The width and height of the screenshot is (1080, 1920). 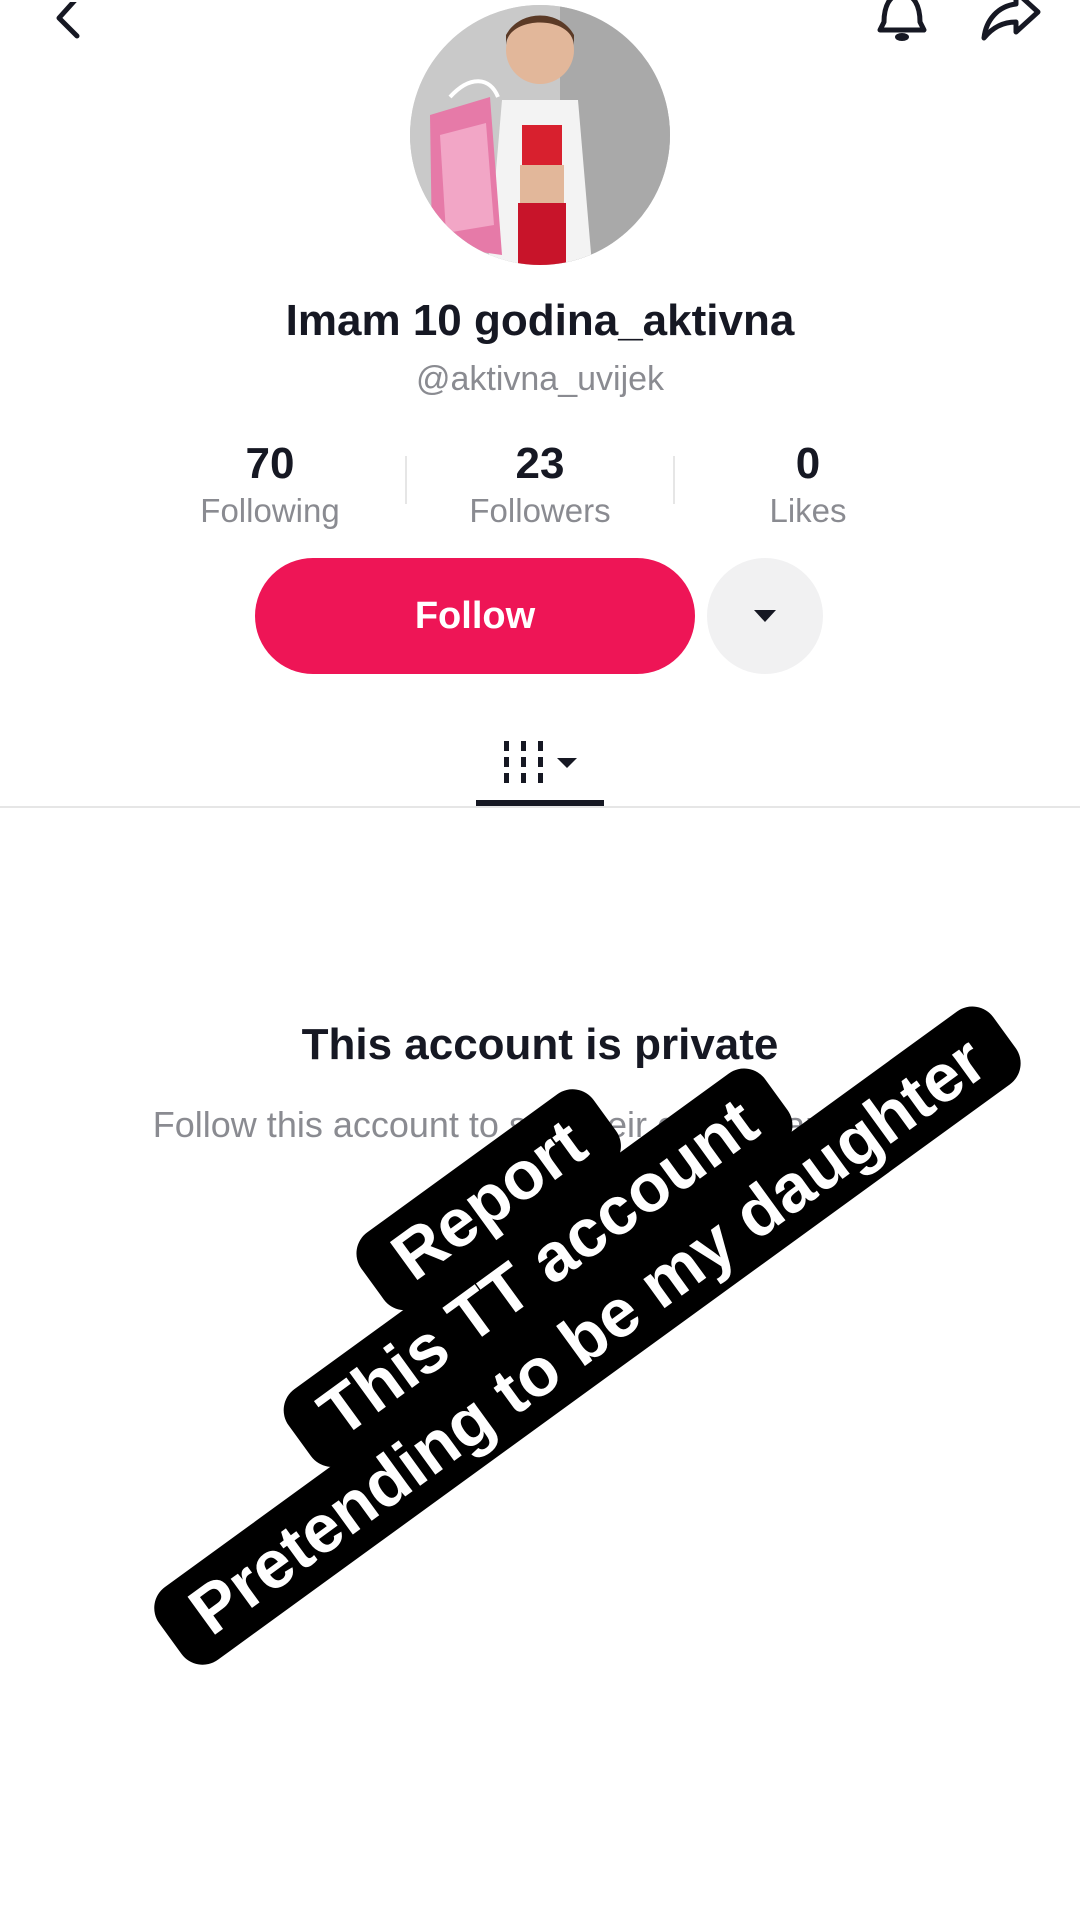 I want to click on chevron-left-icon, so click(x=68, y=20).